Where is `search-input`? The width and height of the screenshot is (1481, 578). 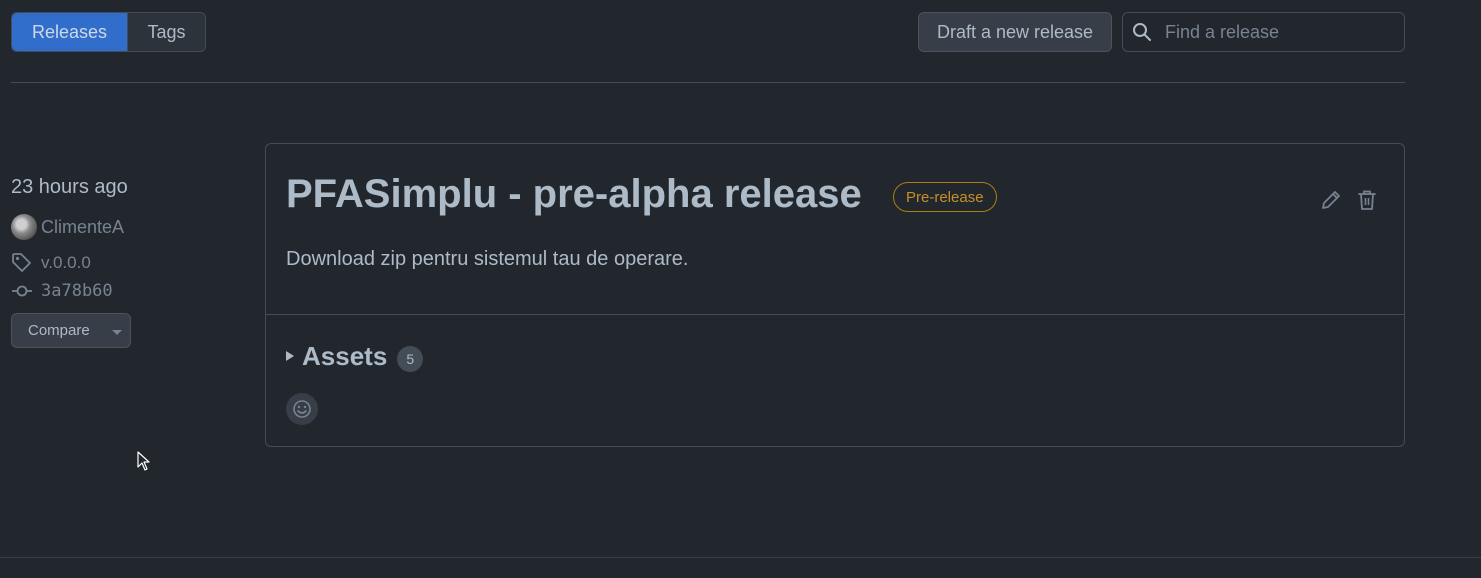 search-input is located at coordinates (1275, 32).